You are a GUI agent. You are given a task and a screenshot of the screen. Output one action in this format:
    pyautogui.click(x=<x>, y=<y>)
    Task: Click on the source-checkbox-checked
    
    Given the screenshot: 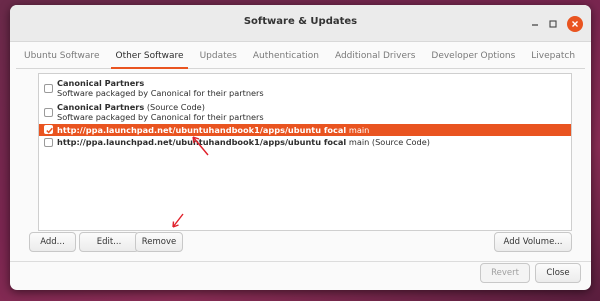 What is the action you would take?
    pyautogui.click(x=48, y=129)
    